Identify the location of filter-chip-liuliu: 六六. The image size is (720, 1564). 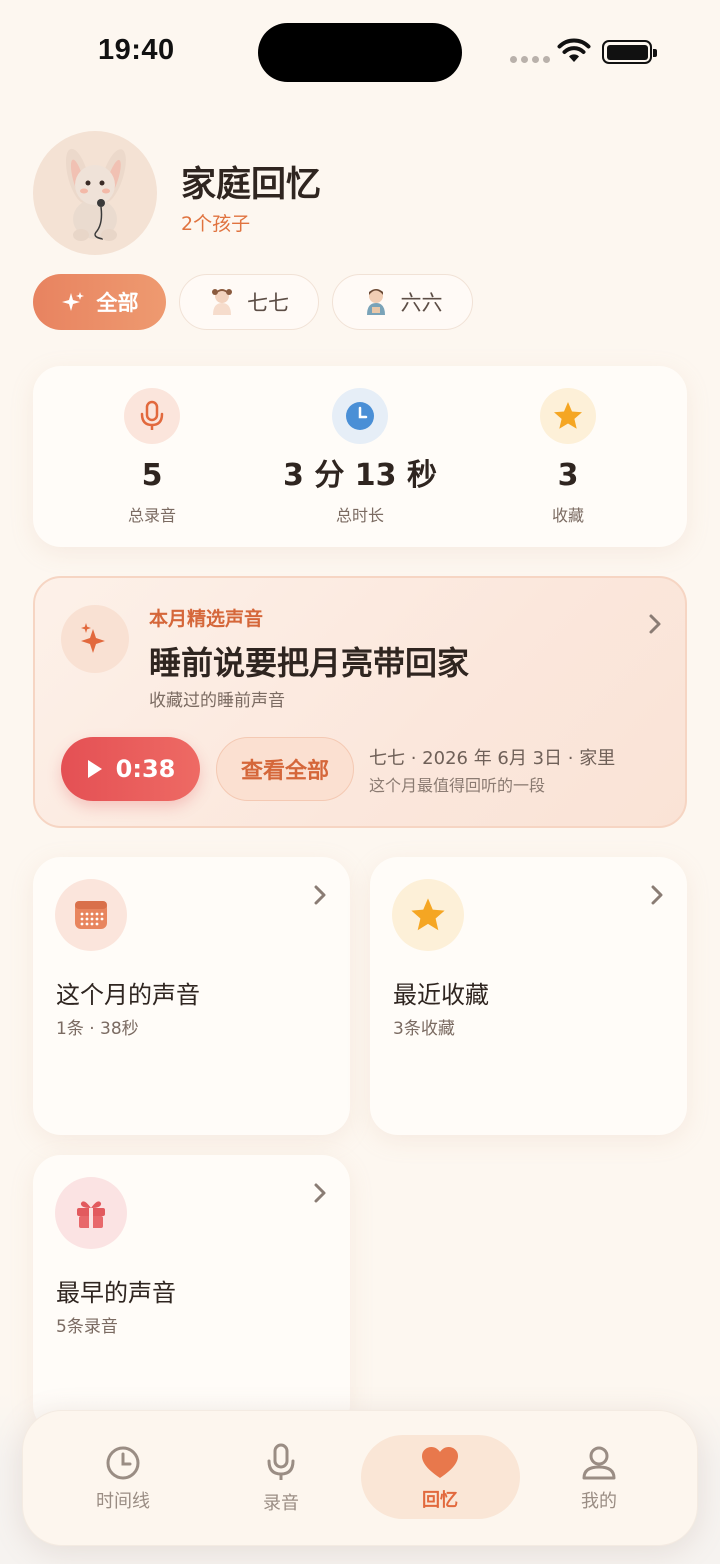
(402, 302).